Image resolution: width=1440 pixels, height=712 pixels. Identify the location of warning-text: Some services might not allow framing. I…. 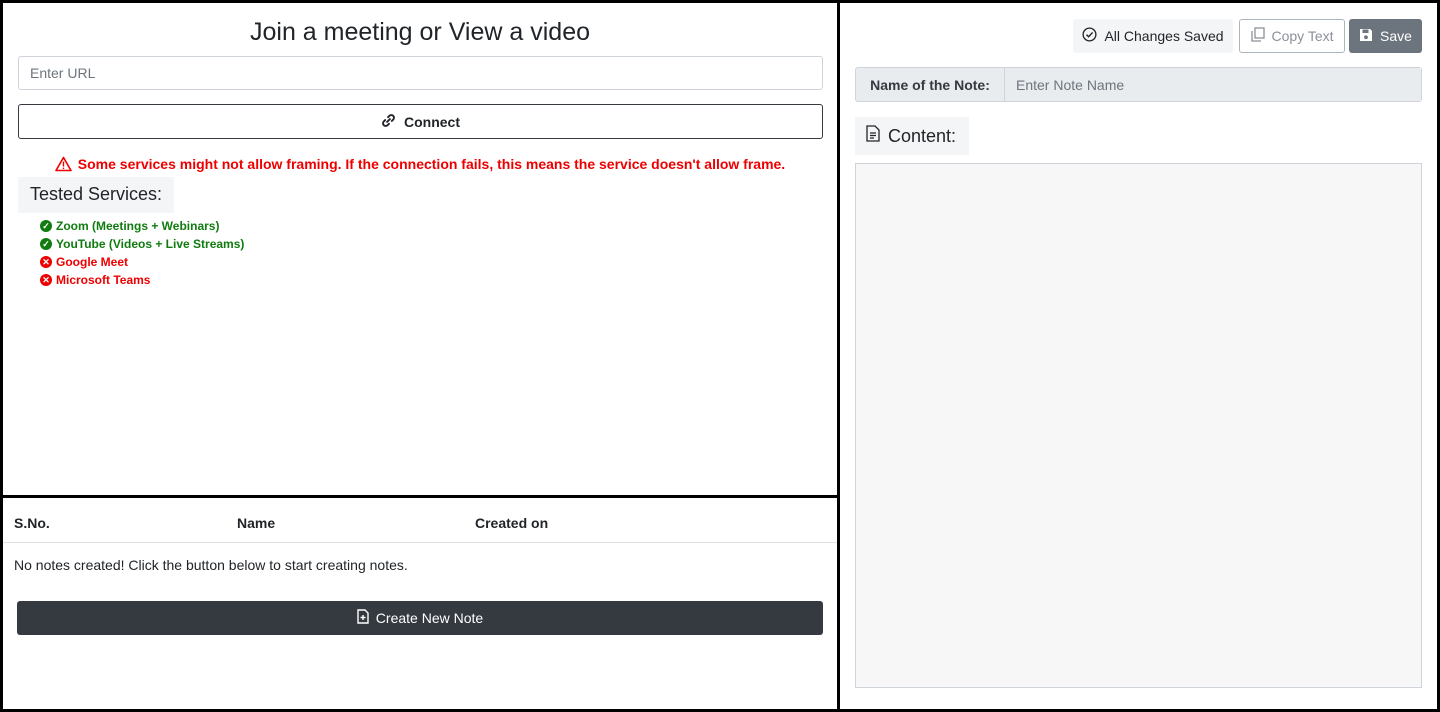
(431, 164).